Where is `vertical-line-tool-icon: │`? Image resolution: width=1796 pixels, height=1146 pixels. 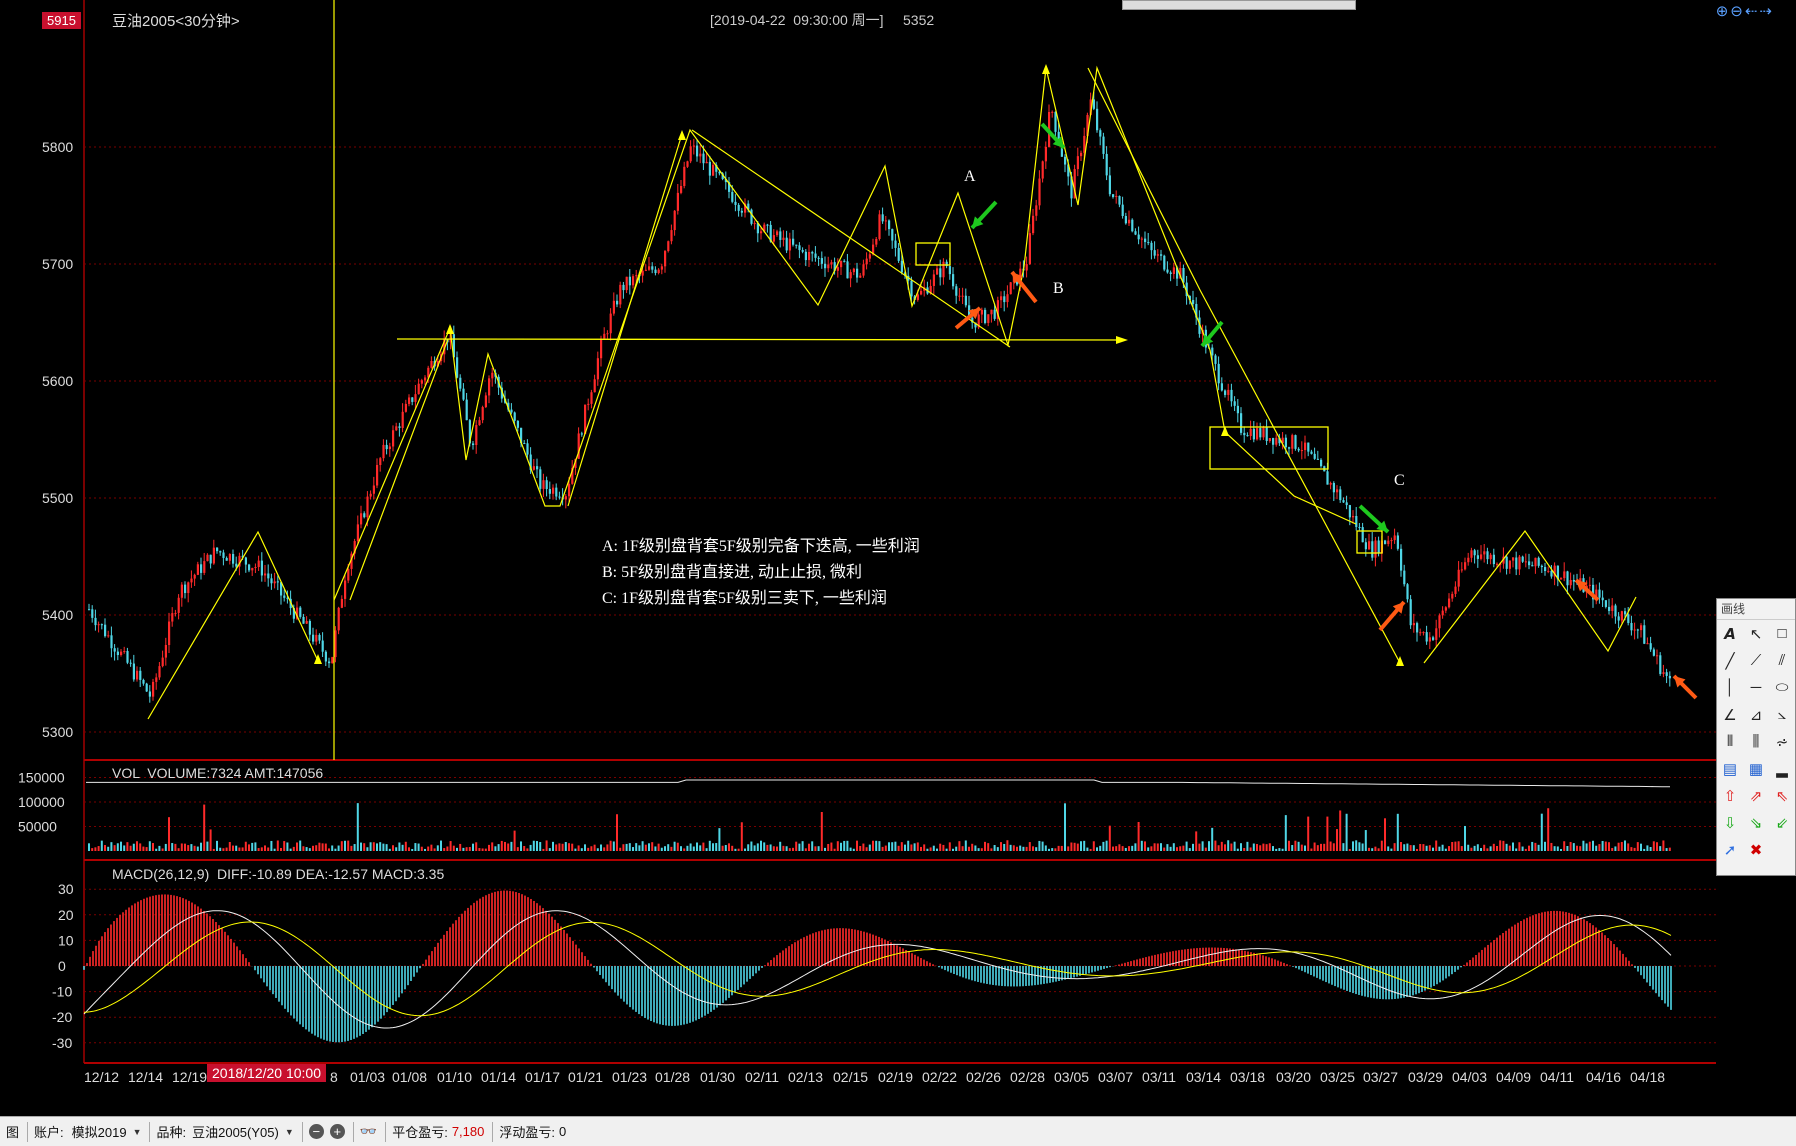 vertical-line-tool-icon: │ is located at coordinates (1730, 687).